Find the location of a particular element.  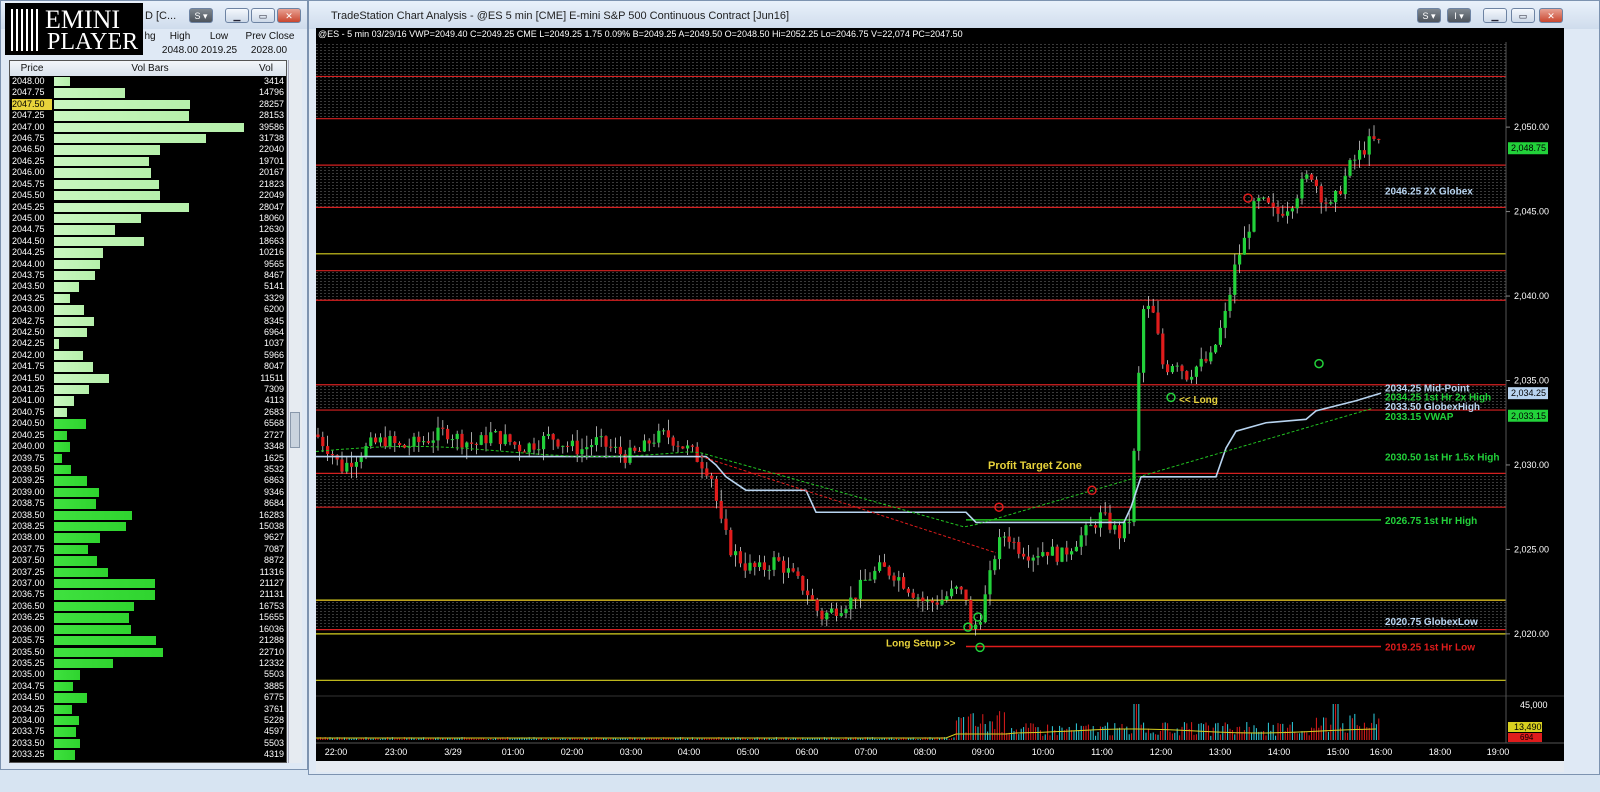

ladder-row: 2034.25 3761 is located at coordinates (148, 709).